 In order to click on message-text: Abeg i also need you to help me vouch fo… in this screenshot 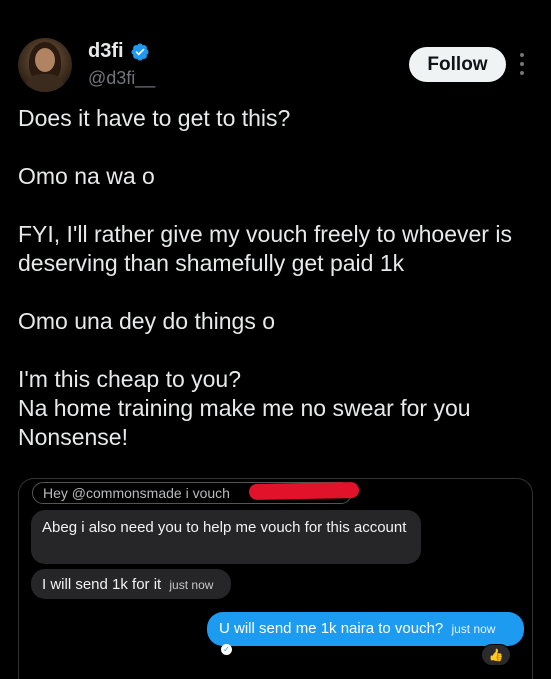, I will do `click(224, 527)`.